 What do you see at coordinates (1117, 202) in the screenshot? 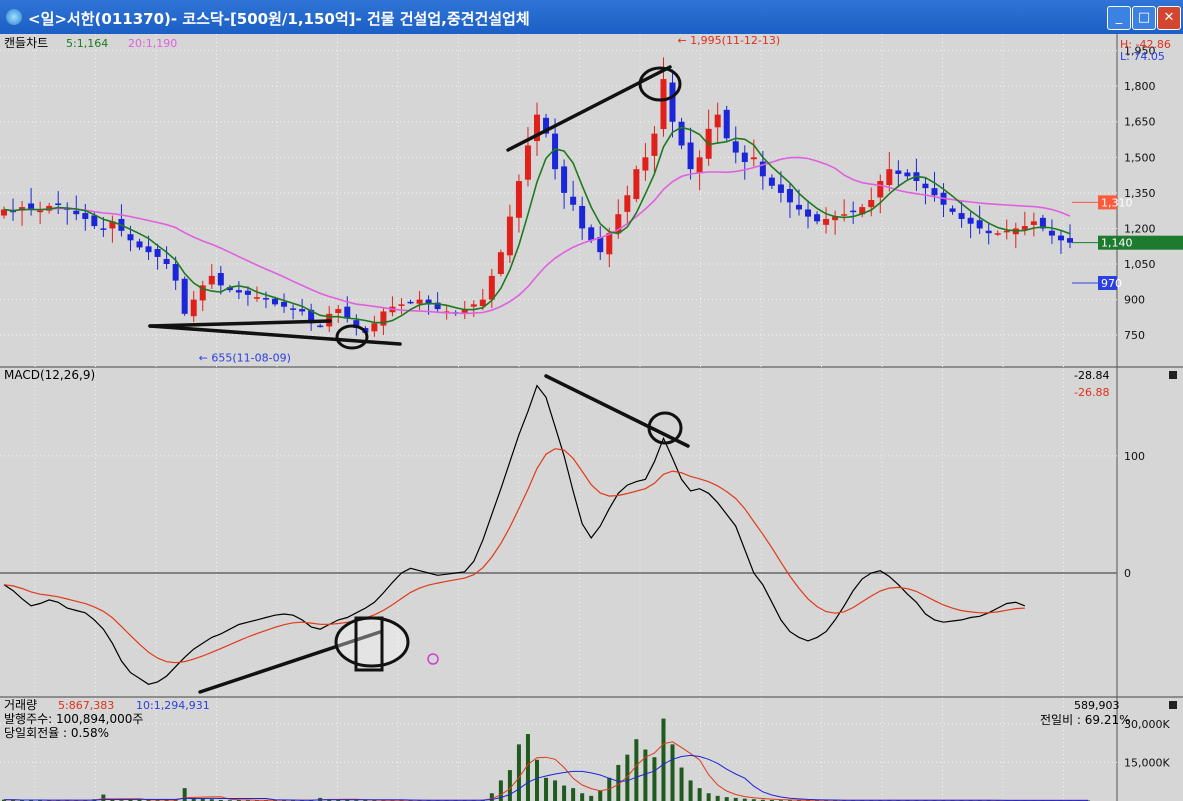
I see `price-badge-label: 1,310` at bounding box center [1117, 202].